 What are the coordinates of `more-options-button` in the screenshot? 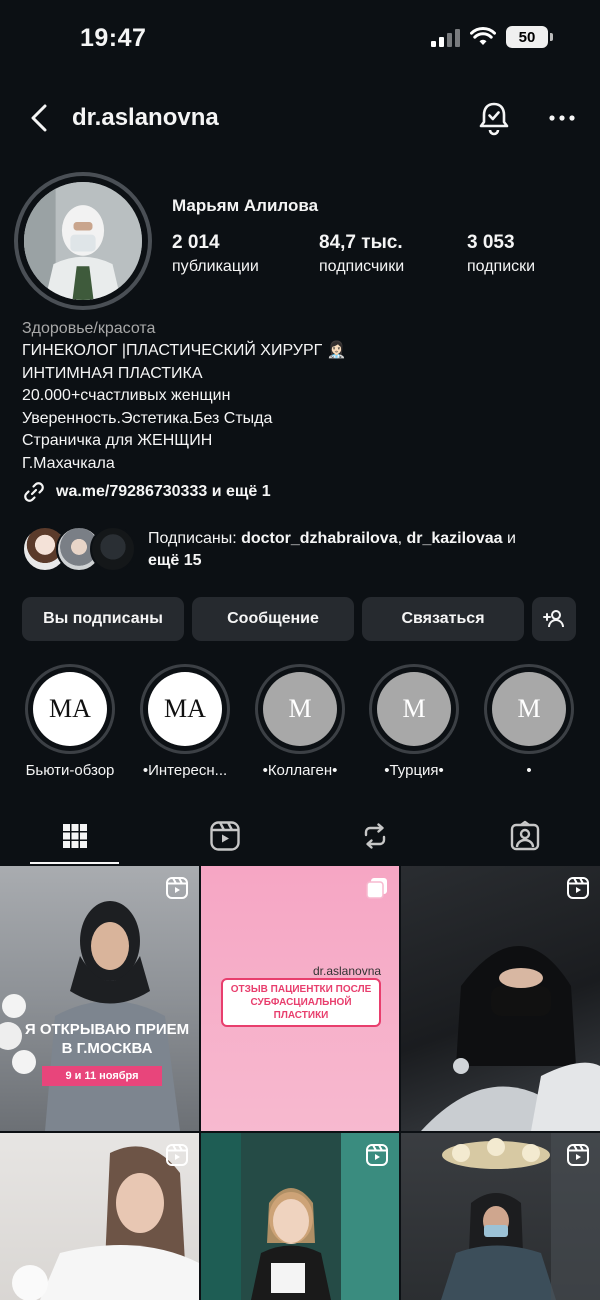 It's located at (562, 118).